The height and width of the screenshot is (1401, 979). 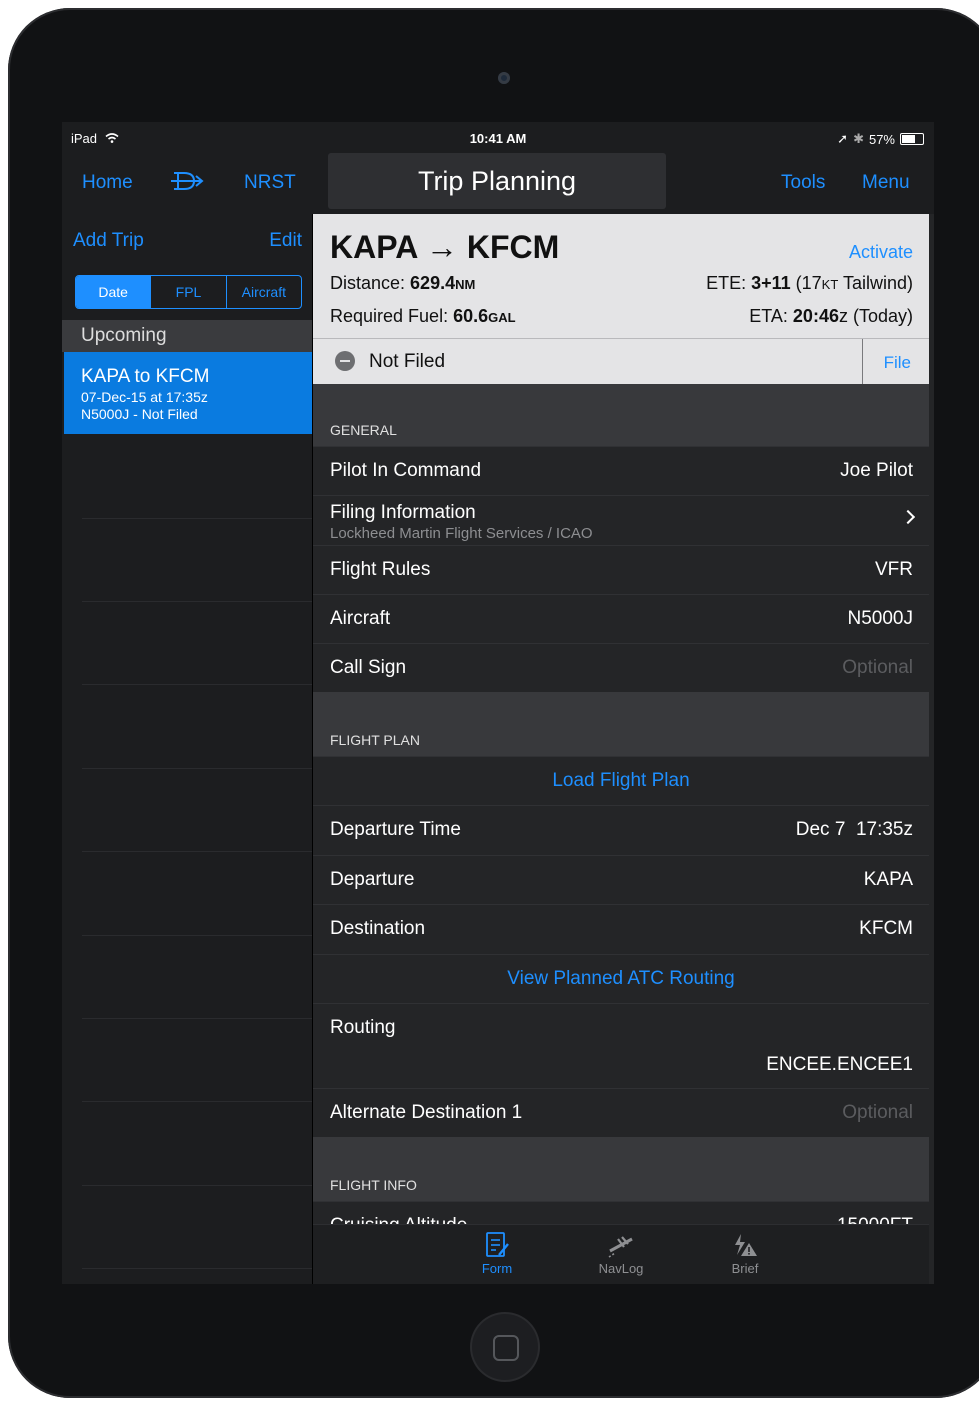 I want to click on atc-routing-row: View Planned ATC Routing, so click(x=621, y=978).